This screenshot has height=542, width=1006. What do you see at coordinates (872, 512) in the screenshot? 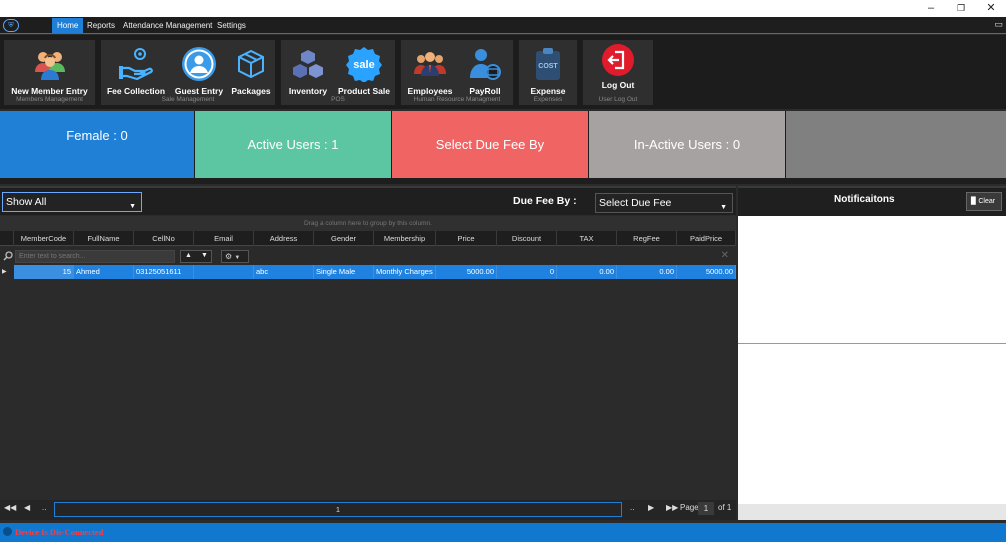
I see `notifications-scrollbar` at bounding box center [872, 512].